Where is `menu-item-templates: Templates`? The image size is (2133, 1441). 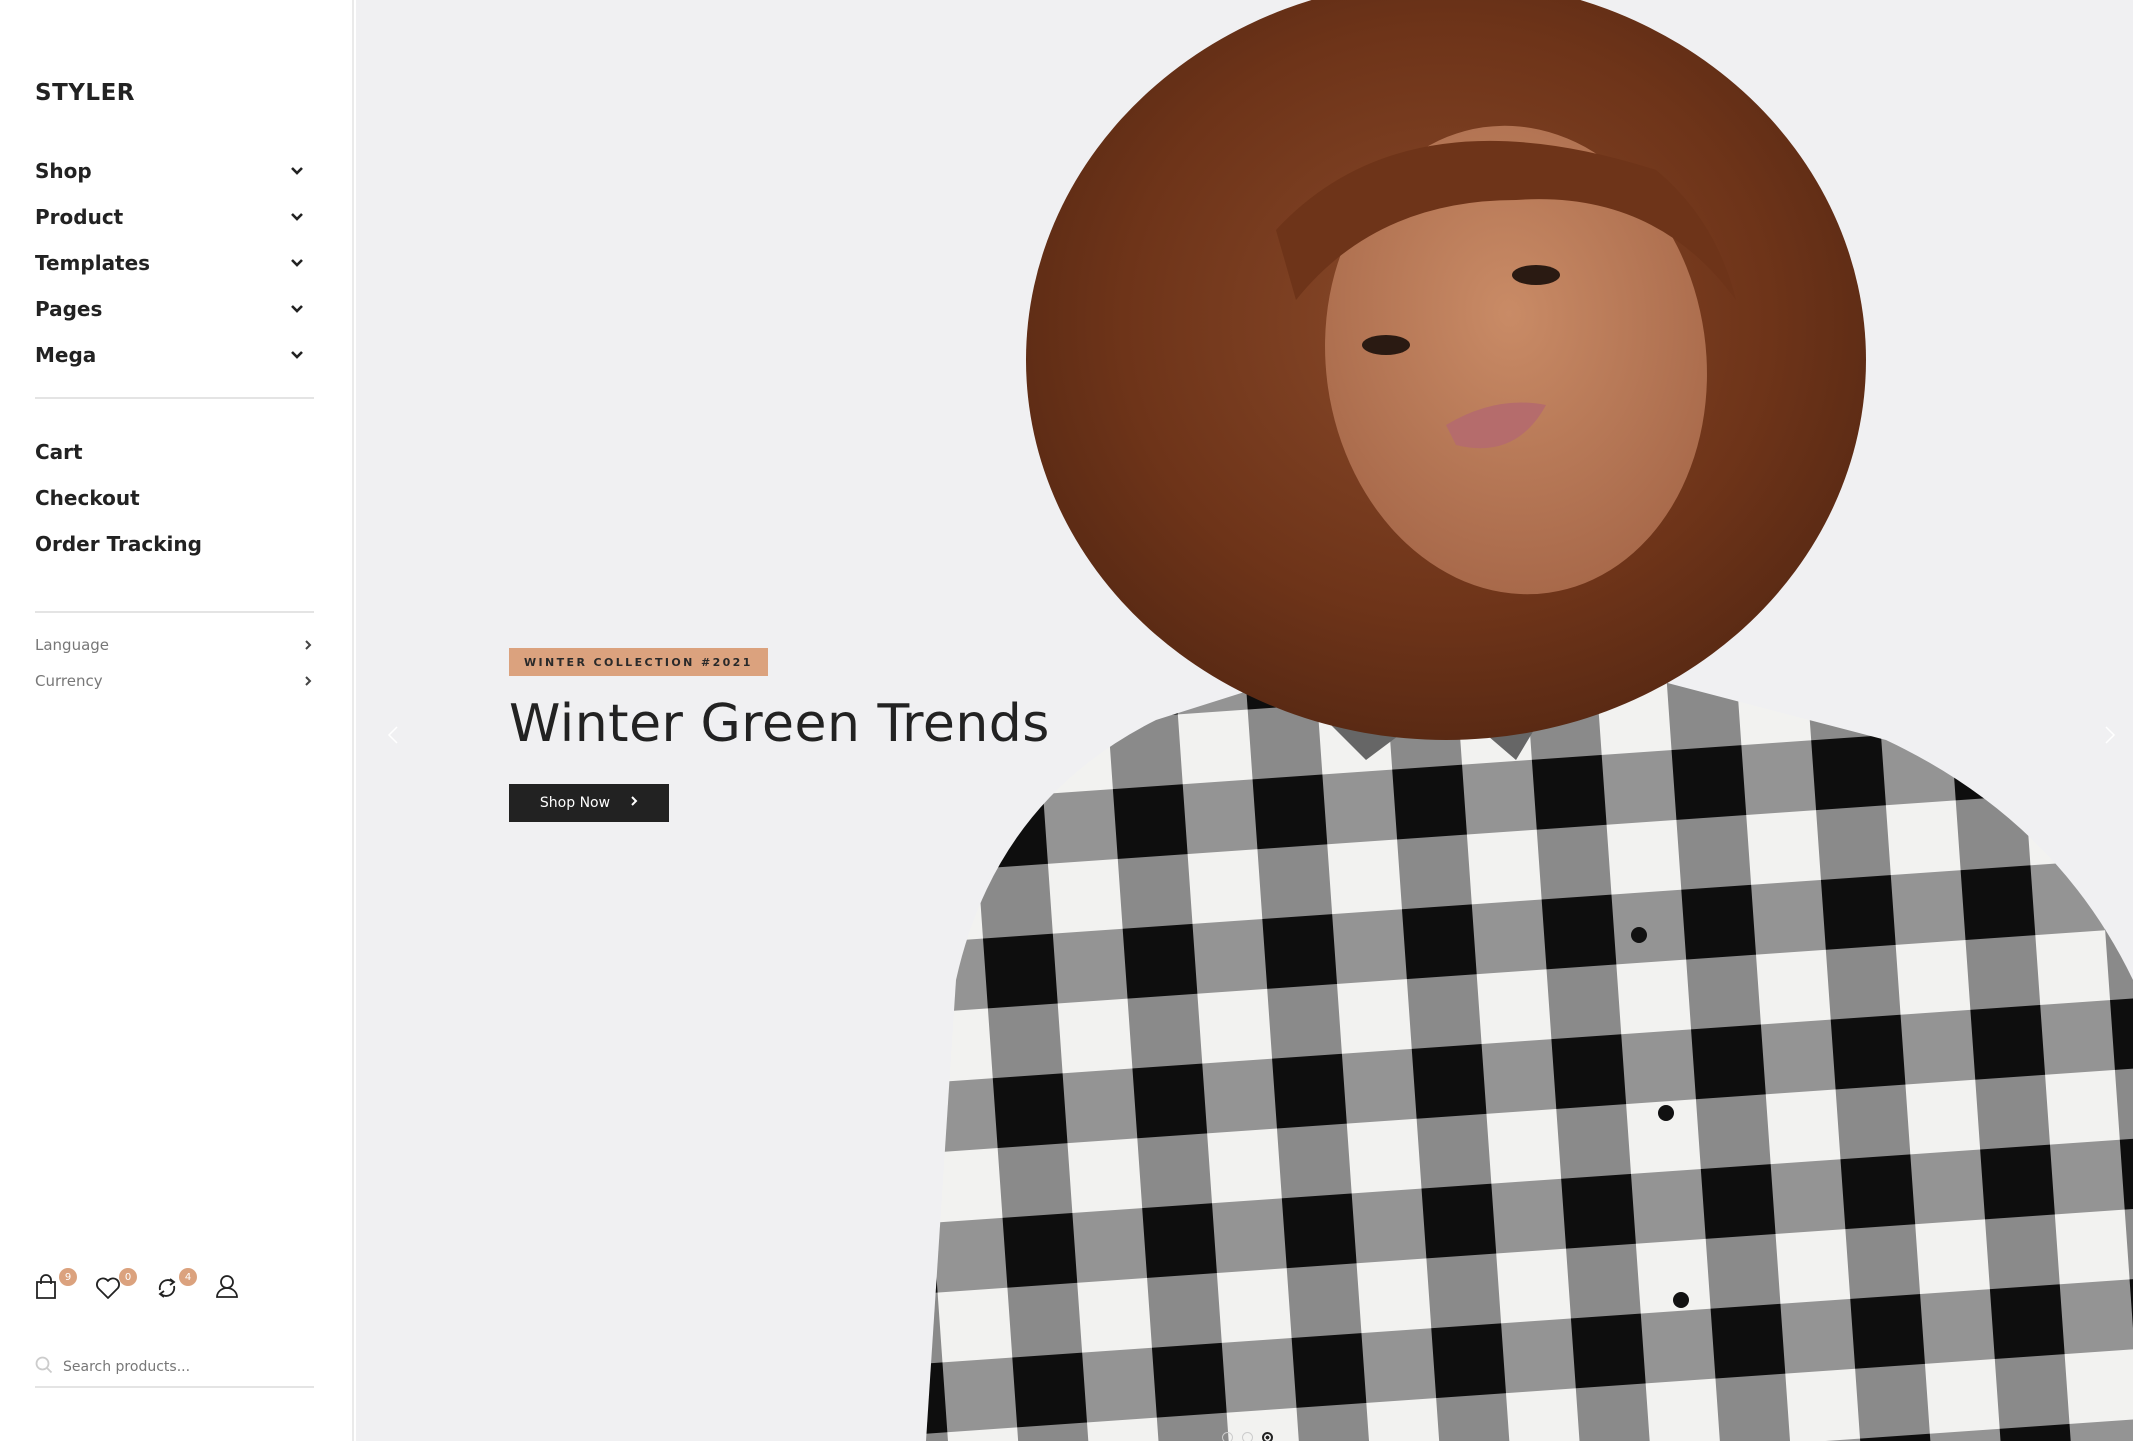
menu-item-templates: Templates is located at coordinates (175, 263).